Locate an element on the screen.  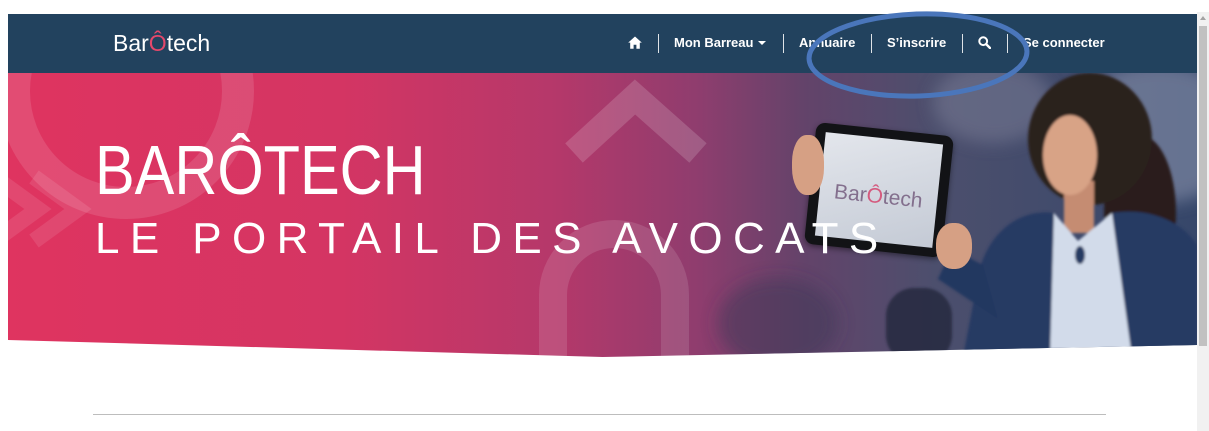
scrollbar is located at coordinates (1203, 221).